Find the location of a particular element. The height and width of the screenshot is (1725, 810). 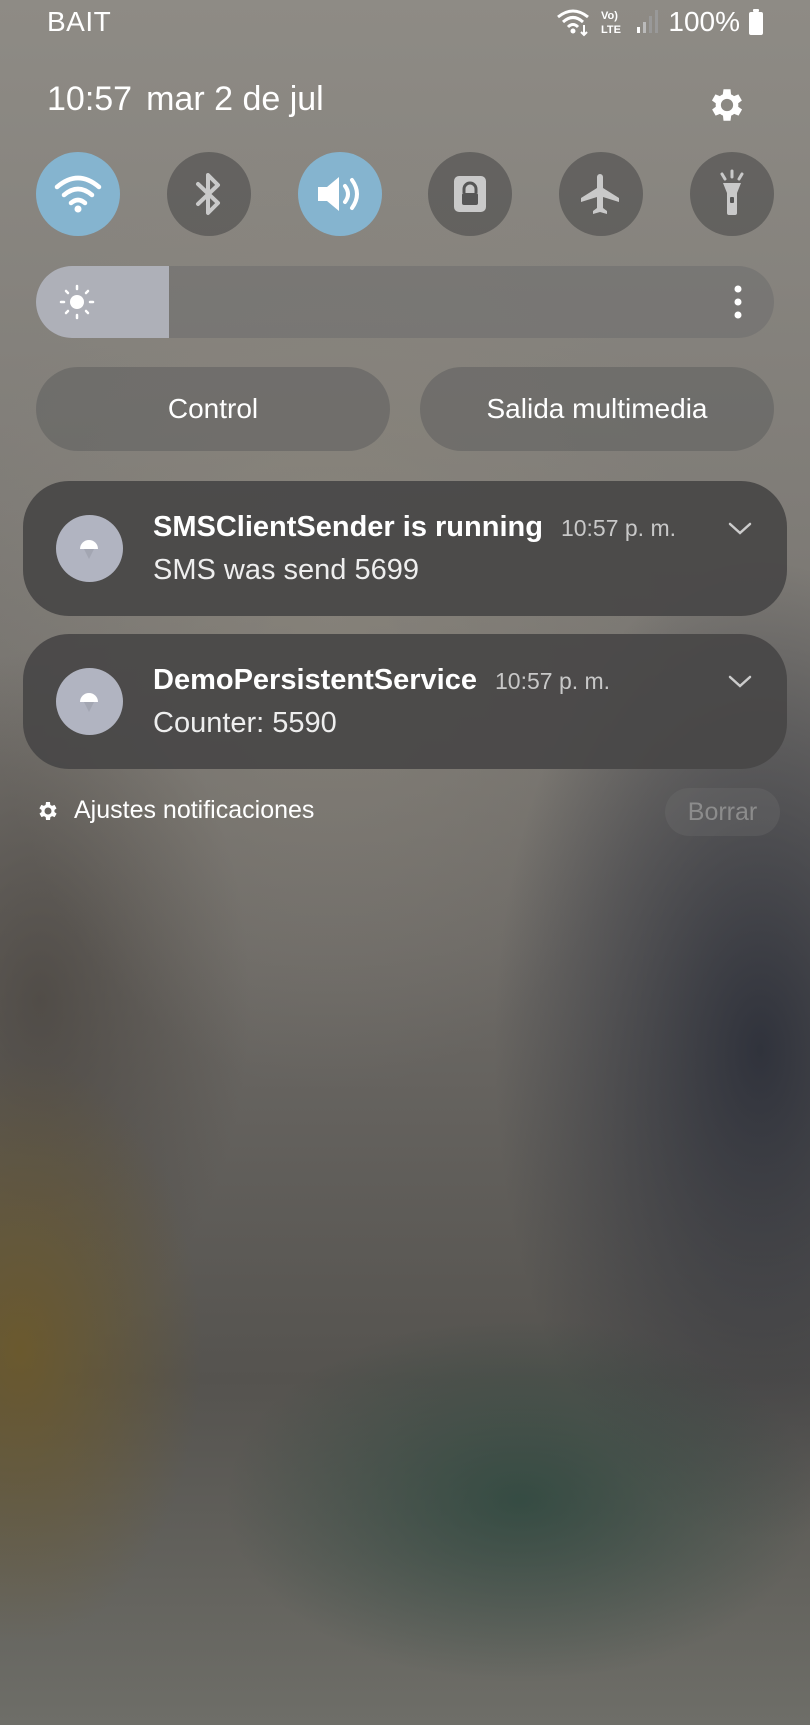

clock-row: 10:57 mar 2 de jul is located at coordinates (192, 99).